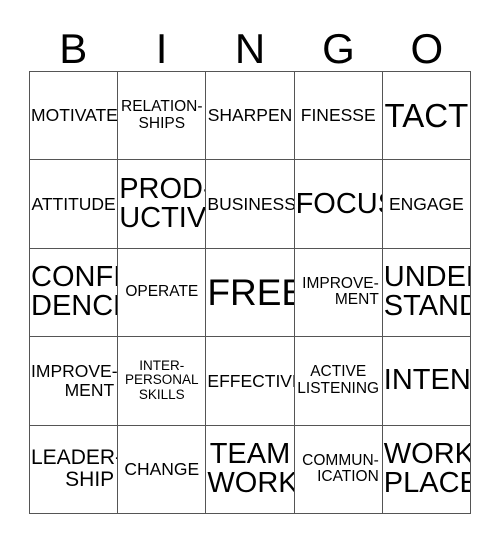  I want to click on header-letter-b: B, so click(73, 48).